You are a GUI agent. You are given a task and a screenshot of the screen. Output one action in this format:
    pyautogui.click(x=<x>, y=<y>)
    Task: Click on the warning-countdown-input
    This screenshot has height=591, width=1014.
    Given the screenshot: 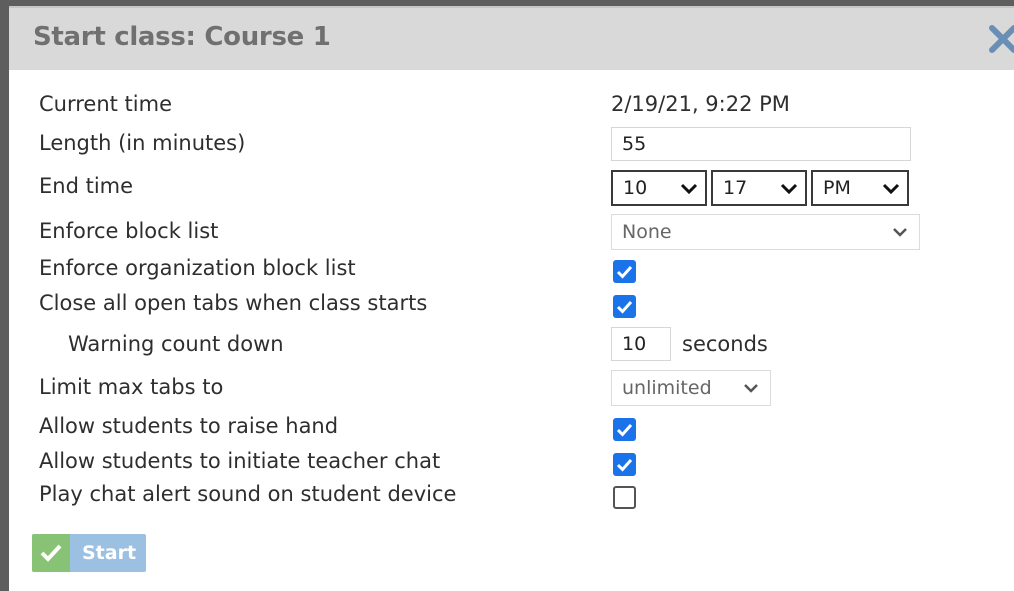 What is the action you would take?
    pyautogui.click(x=641, y=344)
    